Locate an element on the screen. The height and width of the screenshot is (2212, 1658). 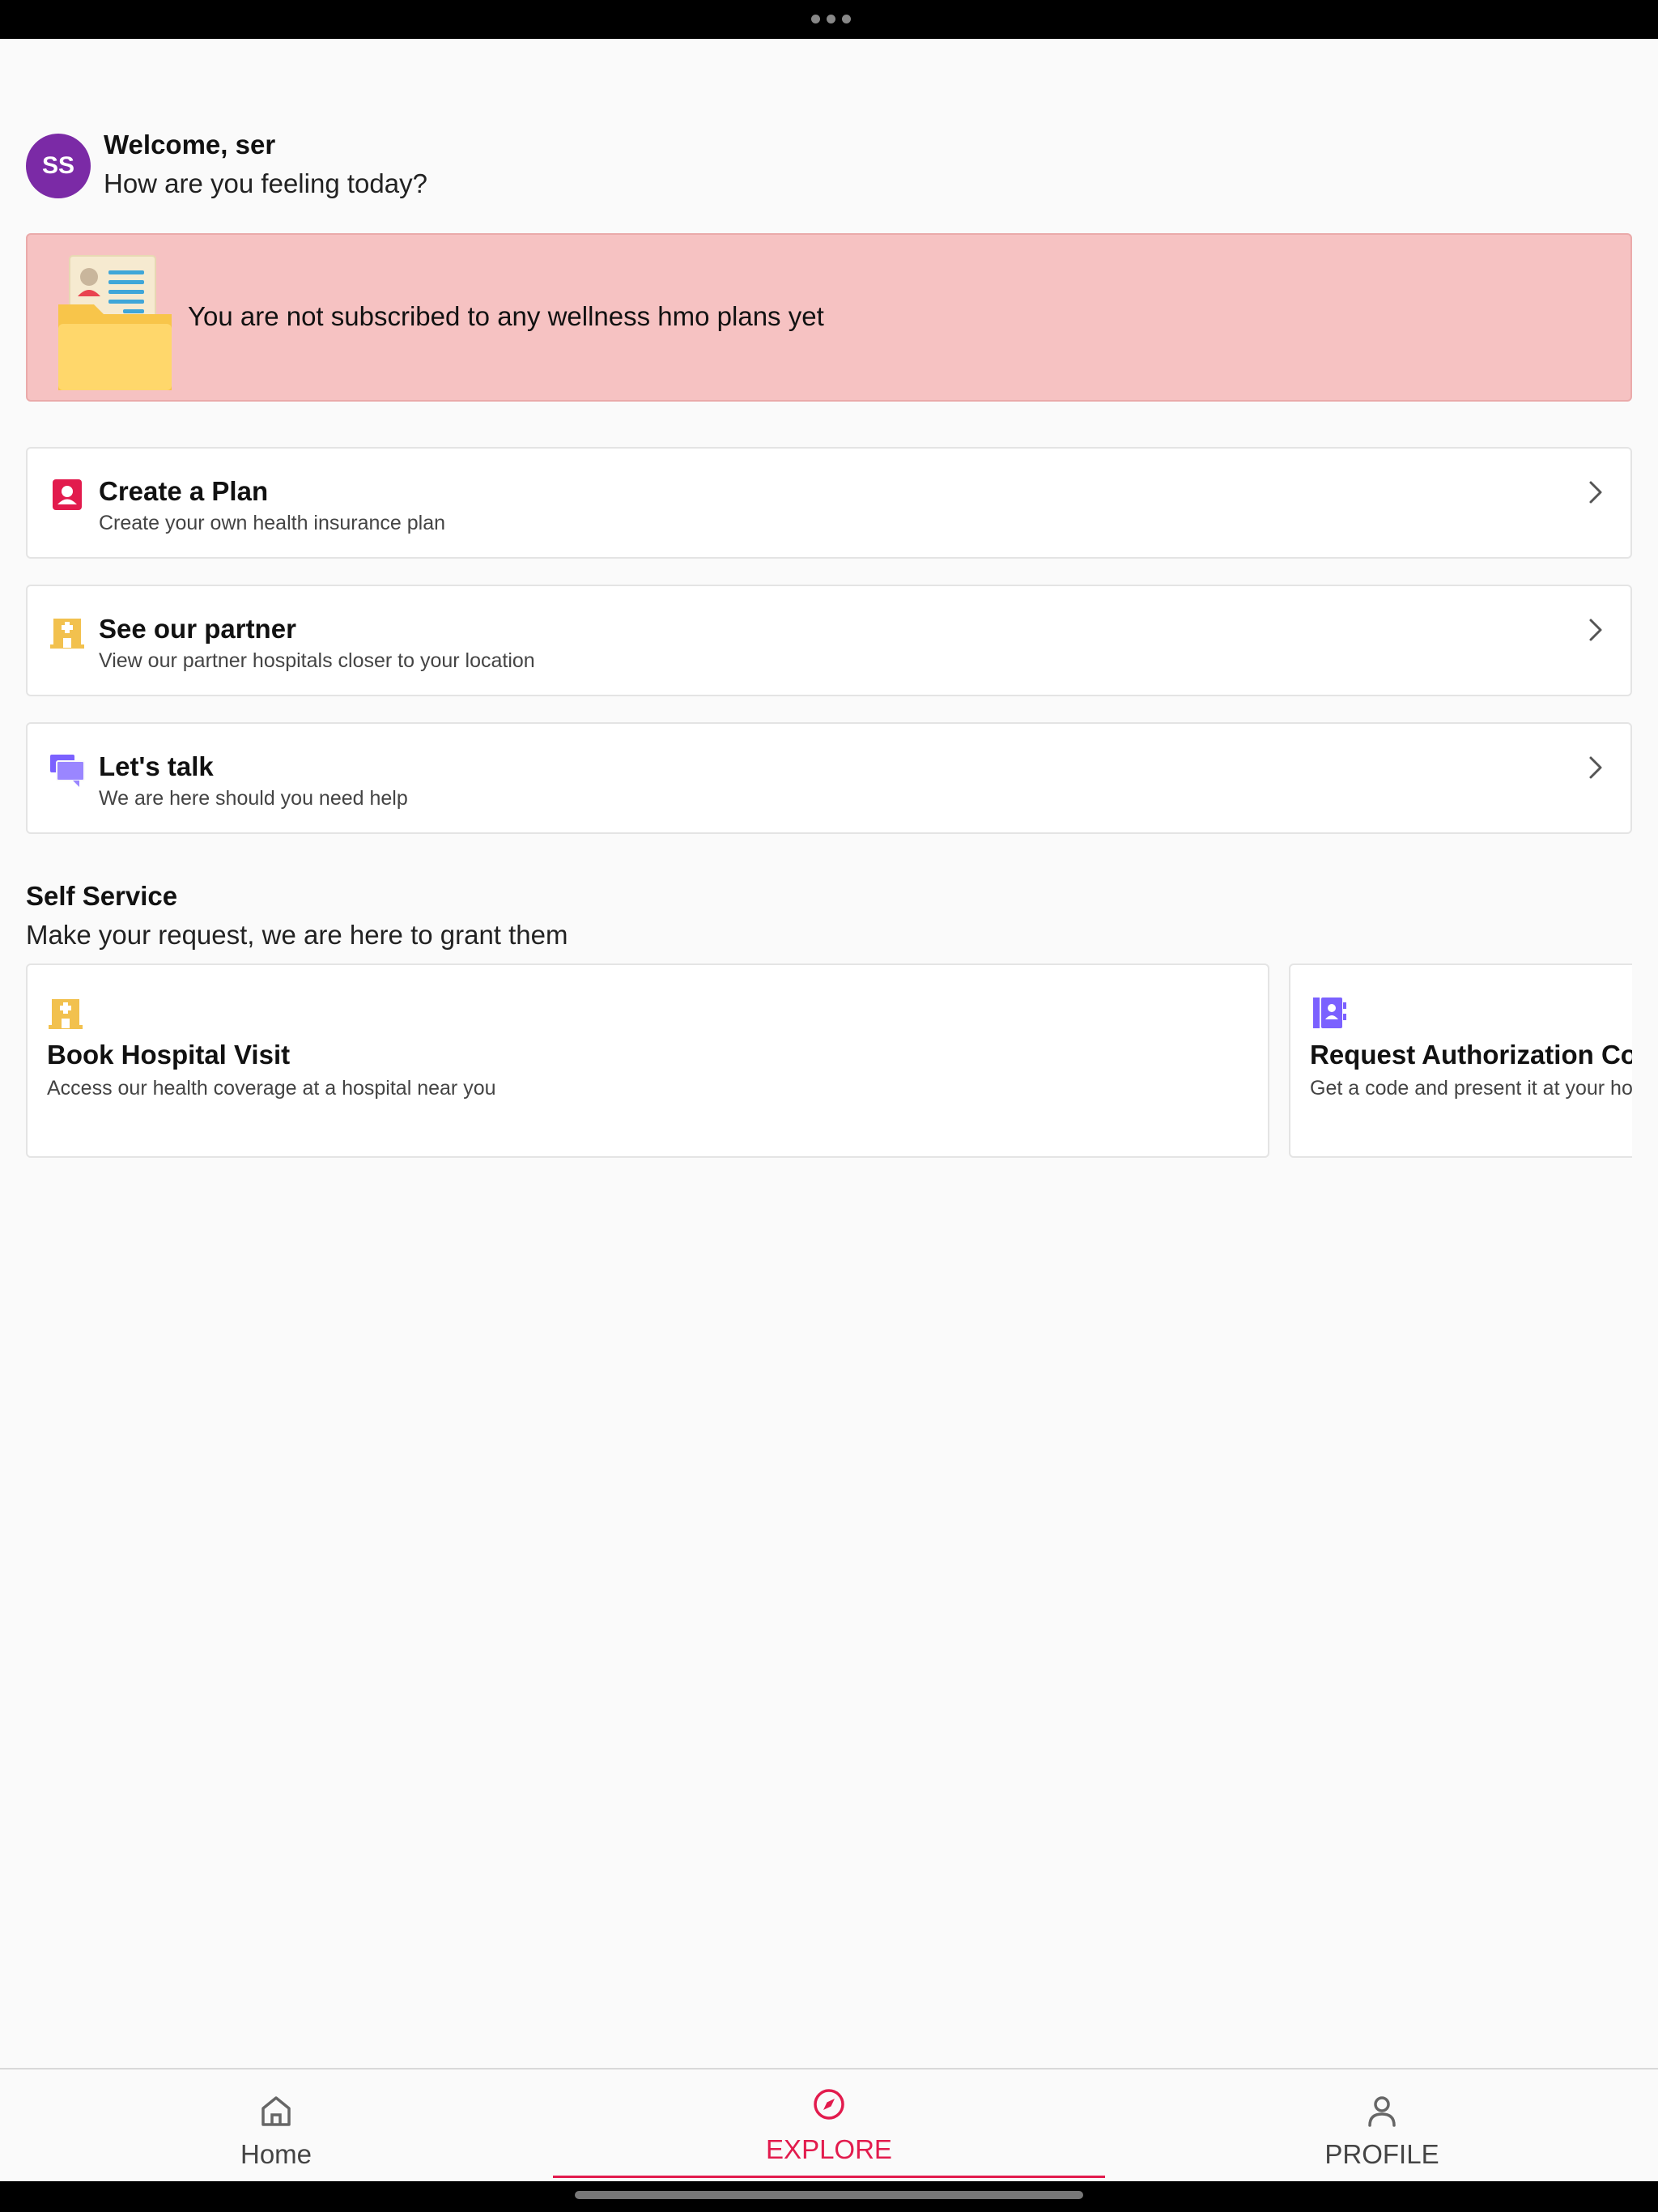
create-plan-title: Create a Plan is located at coordinates (184, 491).